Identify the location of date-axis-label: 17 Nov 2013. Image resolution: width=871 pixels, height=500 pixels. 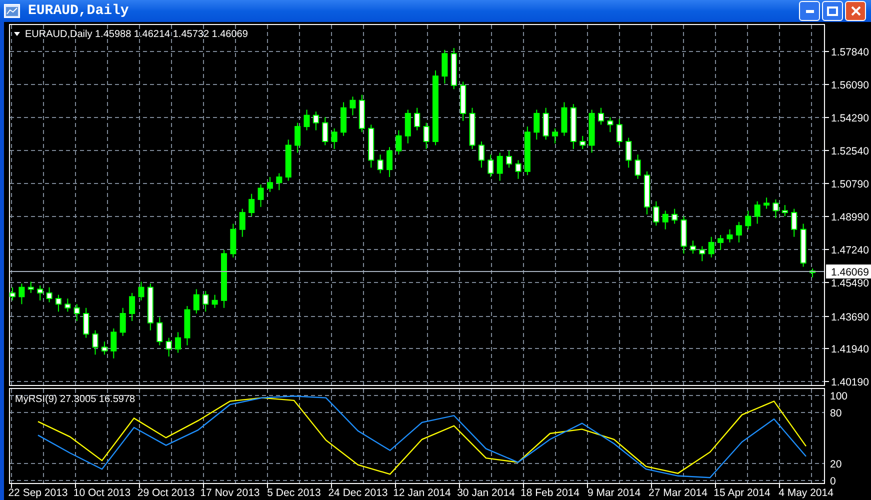
(230, 493).